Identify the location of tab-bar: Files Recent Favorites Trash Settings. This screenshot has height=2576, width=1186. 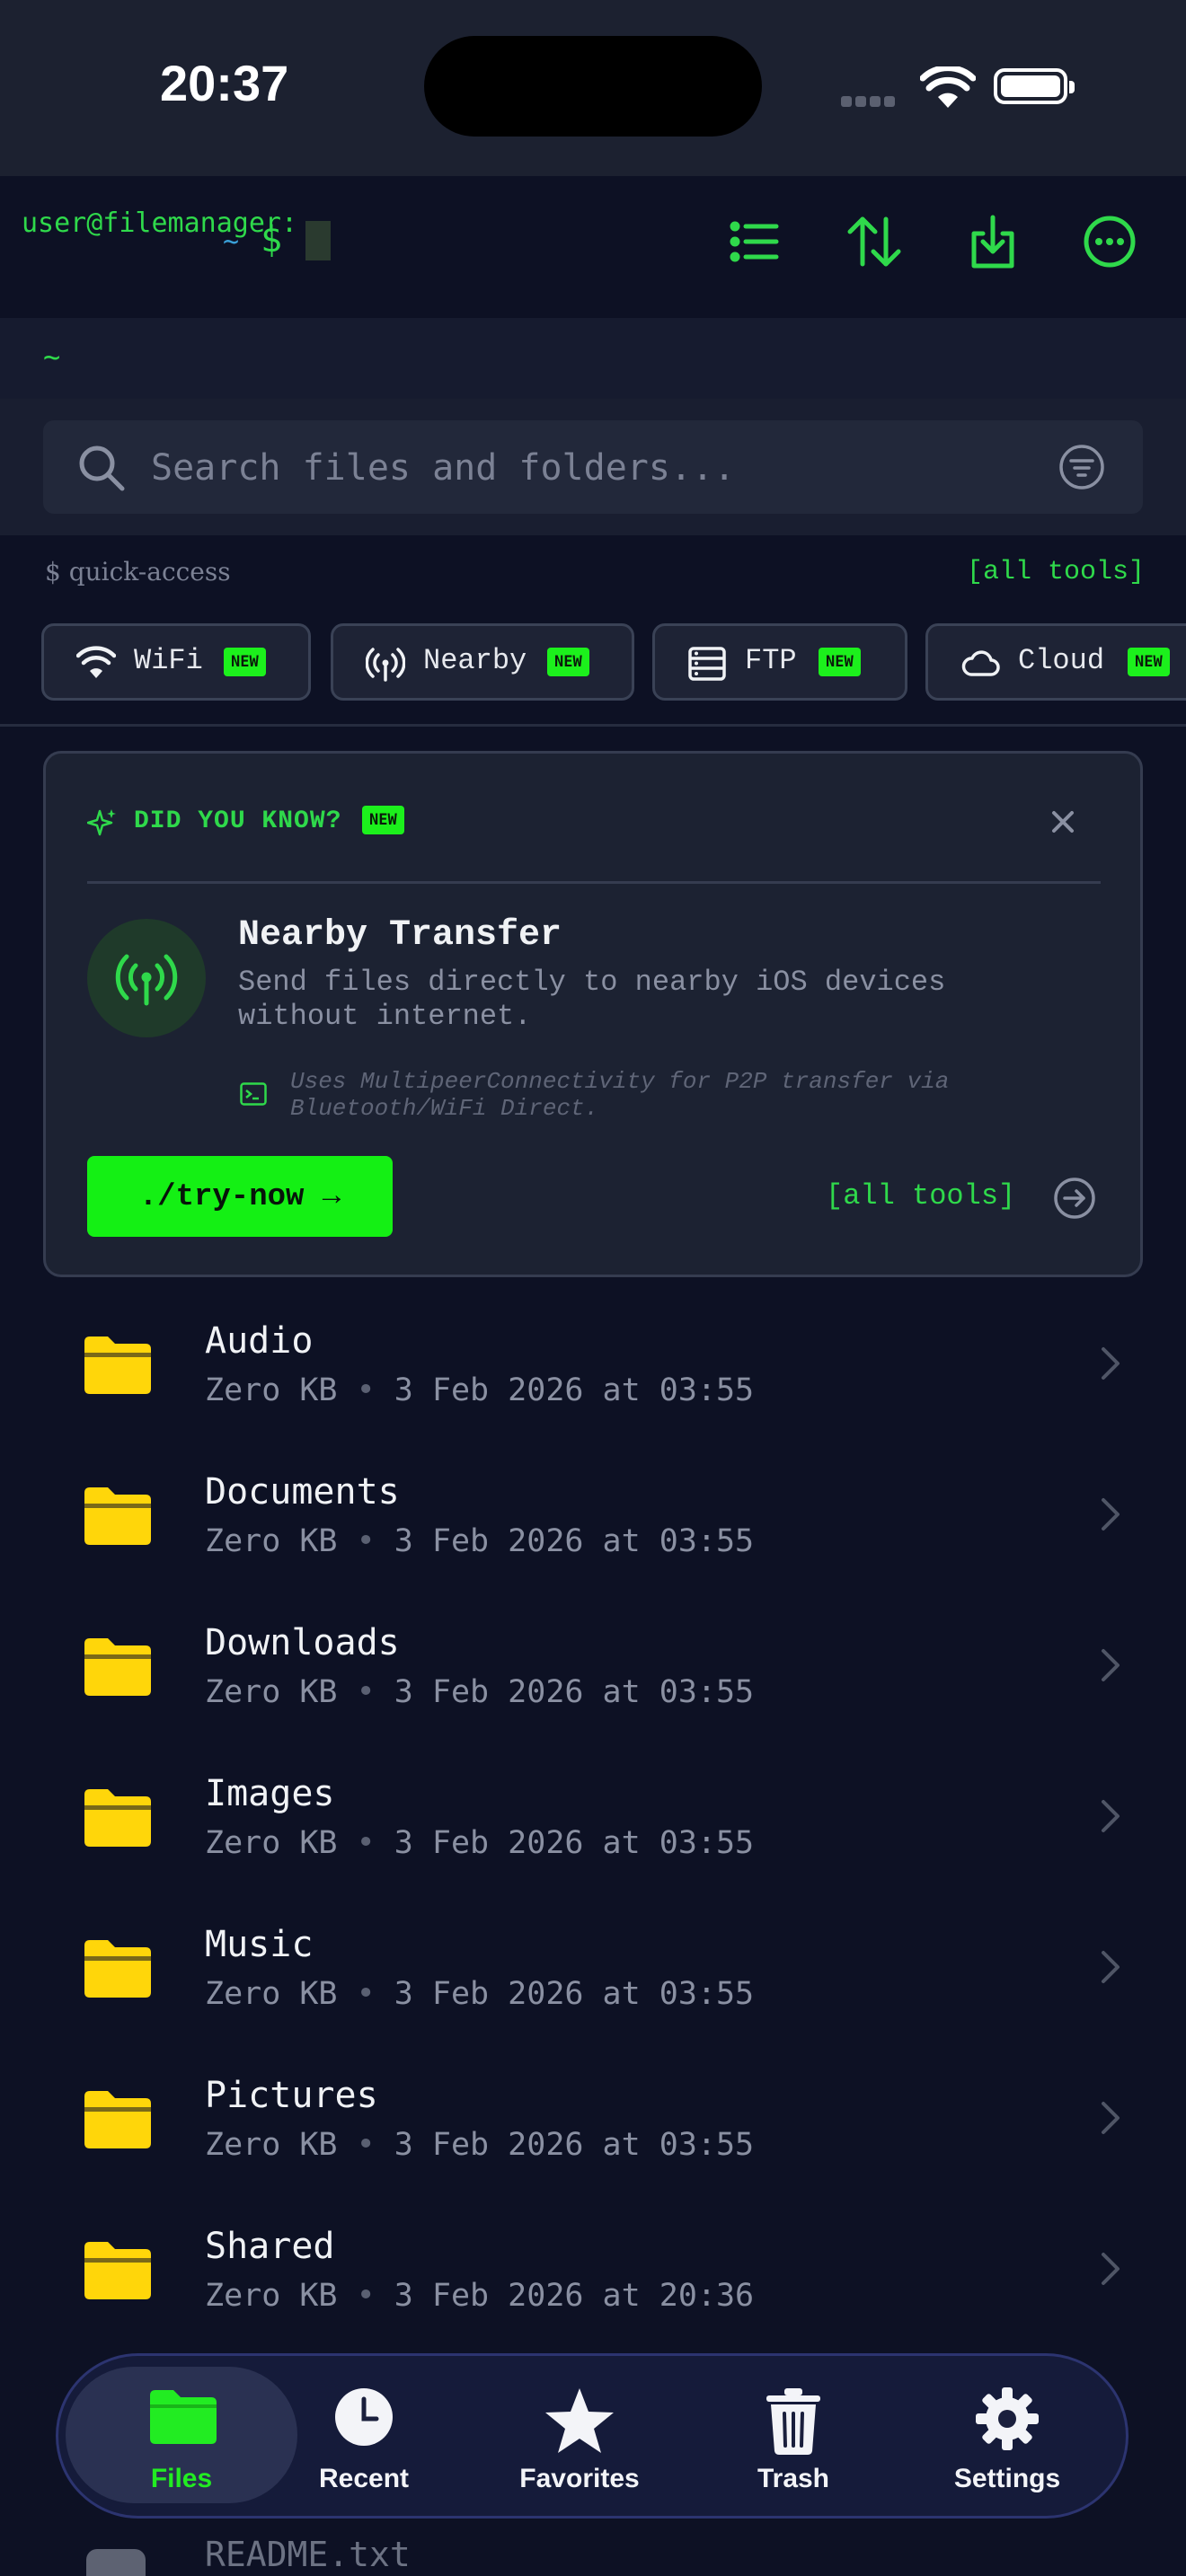
(592, 2436).